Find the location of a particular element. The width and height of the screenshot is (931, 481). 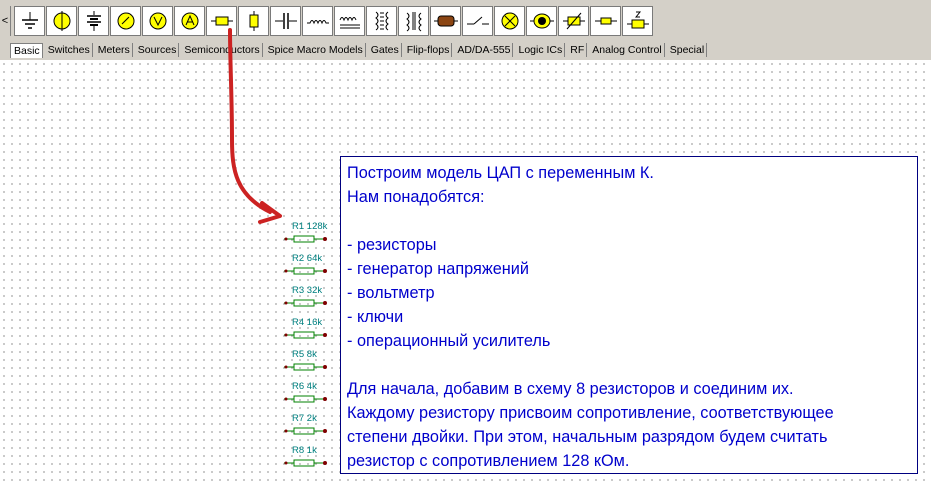

note-line: - операционный усилитель is located at coordinates (449, 341).